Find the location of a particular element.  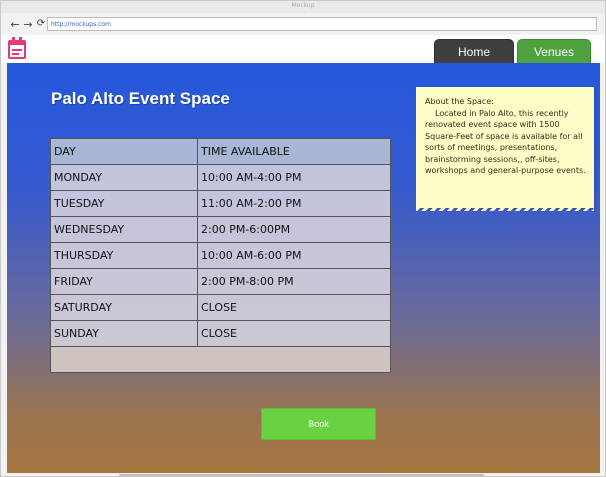

note-title: About the Space: is located at coordinates (459, 101).